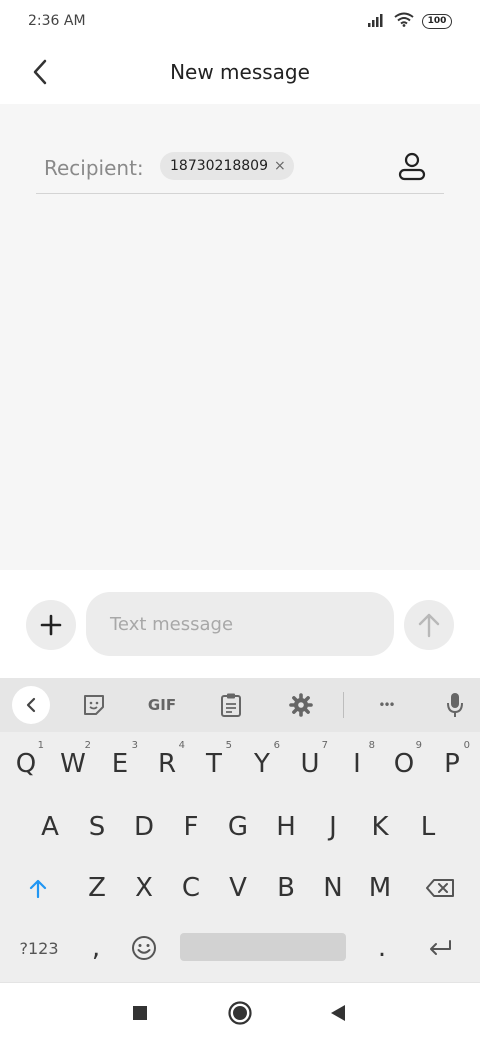 The width and height of the screenshot is (480, 1040). I want to click on signal-icon, so click(377, 21).